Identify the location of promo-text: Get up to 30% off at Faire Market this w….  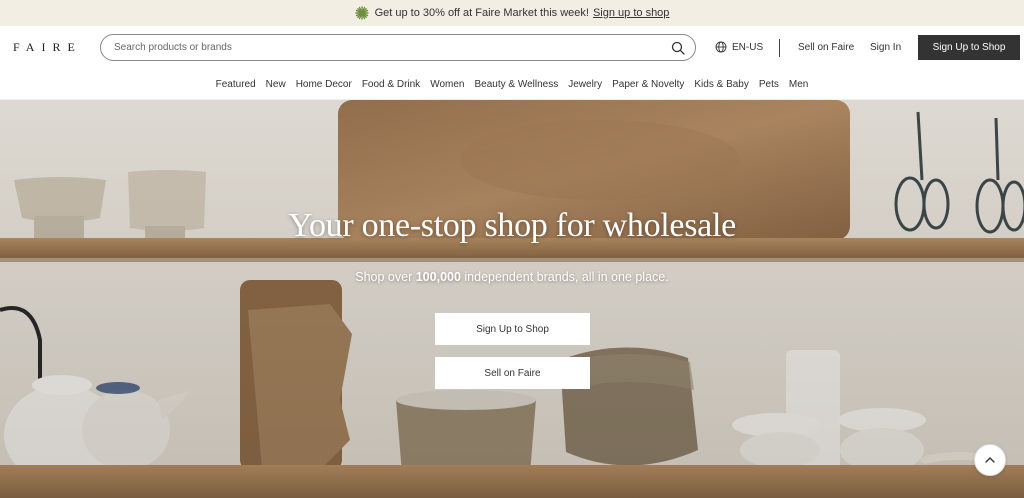
(481, 13).